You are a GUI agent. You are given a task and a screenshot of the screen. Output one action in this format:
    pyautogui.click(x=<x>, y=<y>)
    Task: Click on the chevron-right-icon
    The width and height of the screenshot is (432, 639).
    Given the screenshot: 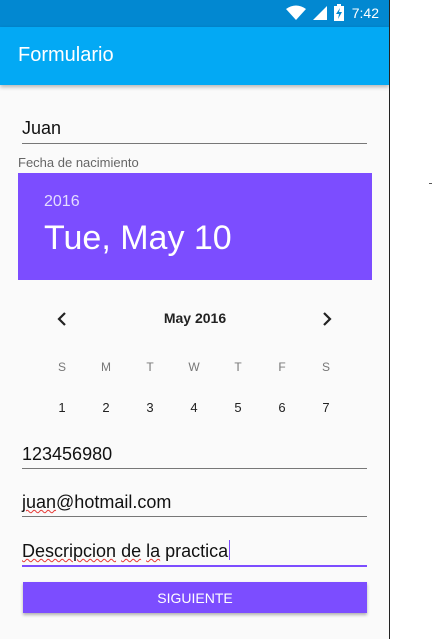 What is the action you would take?
    pyautogui.click(x=327, y=319)
    